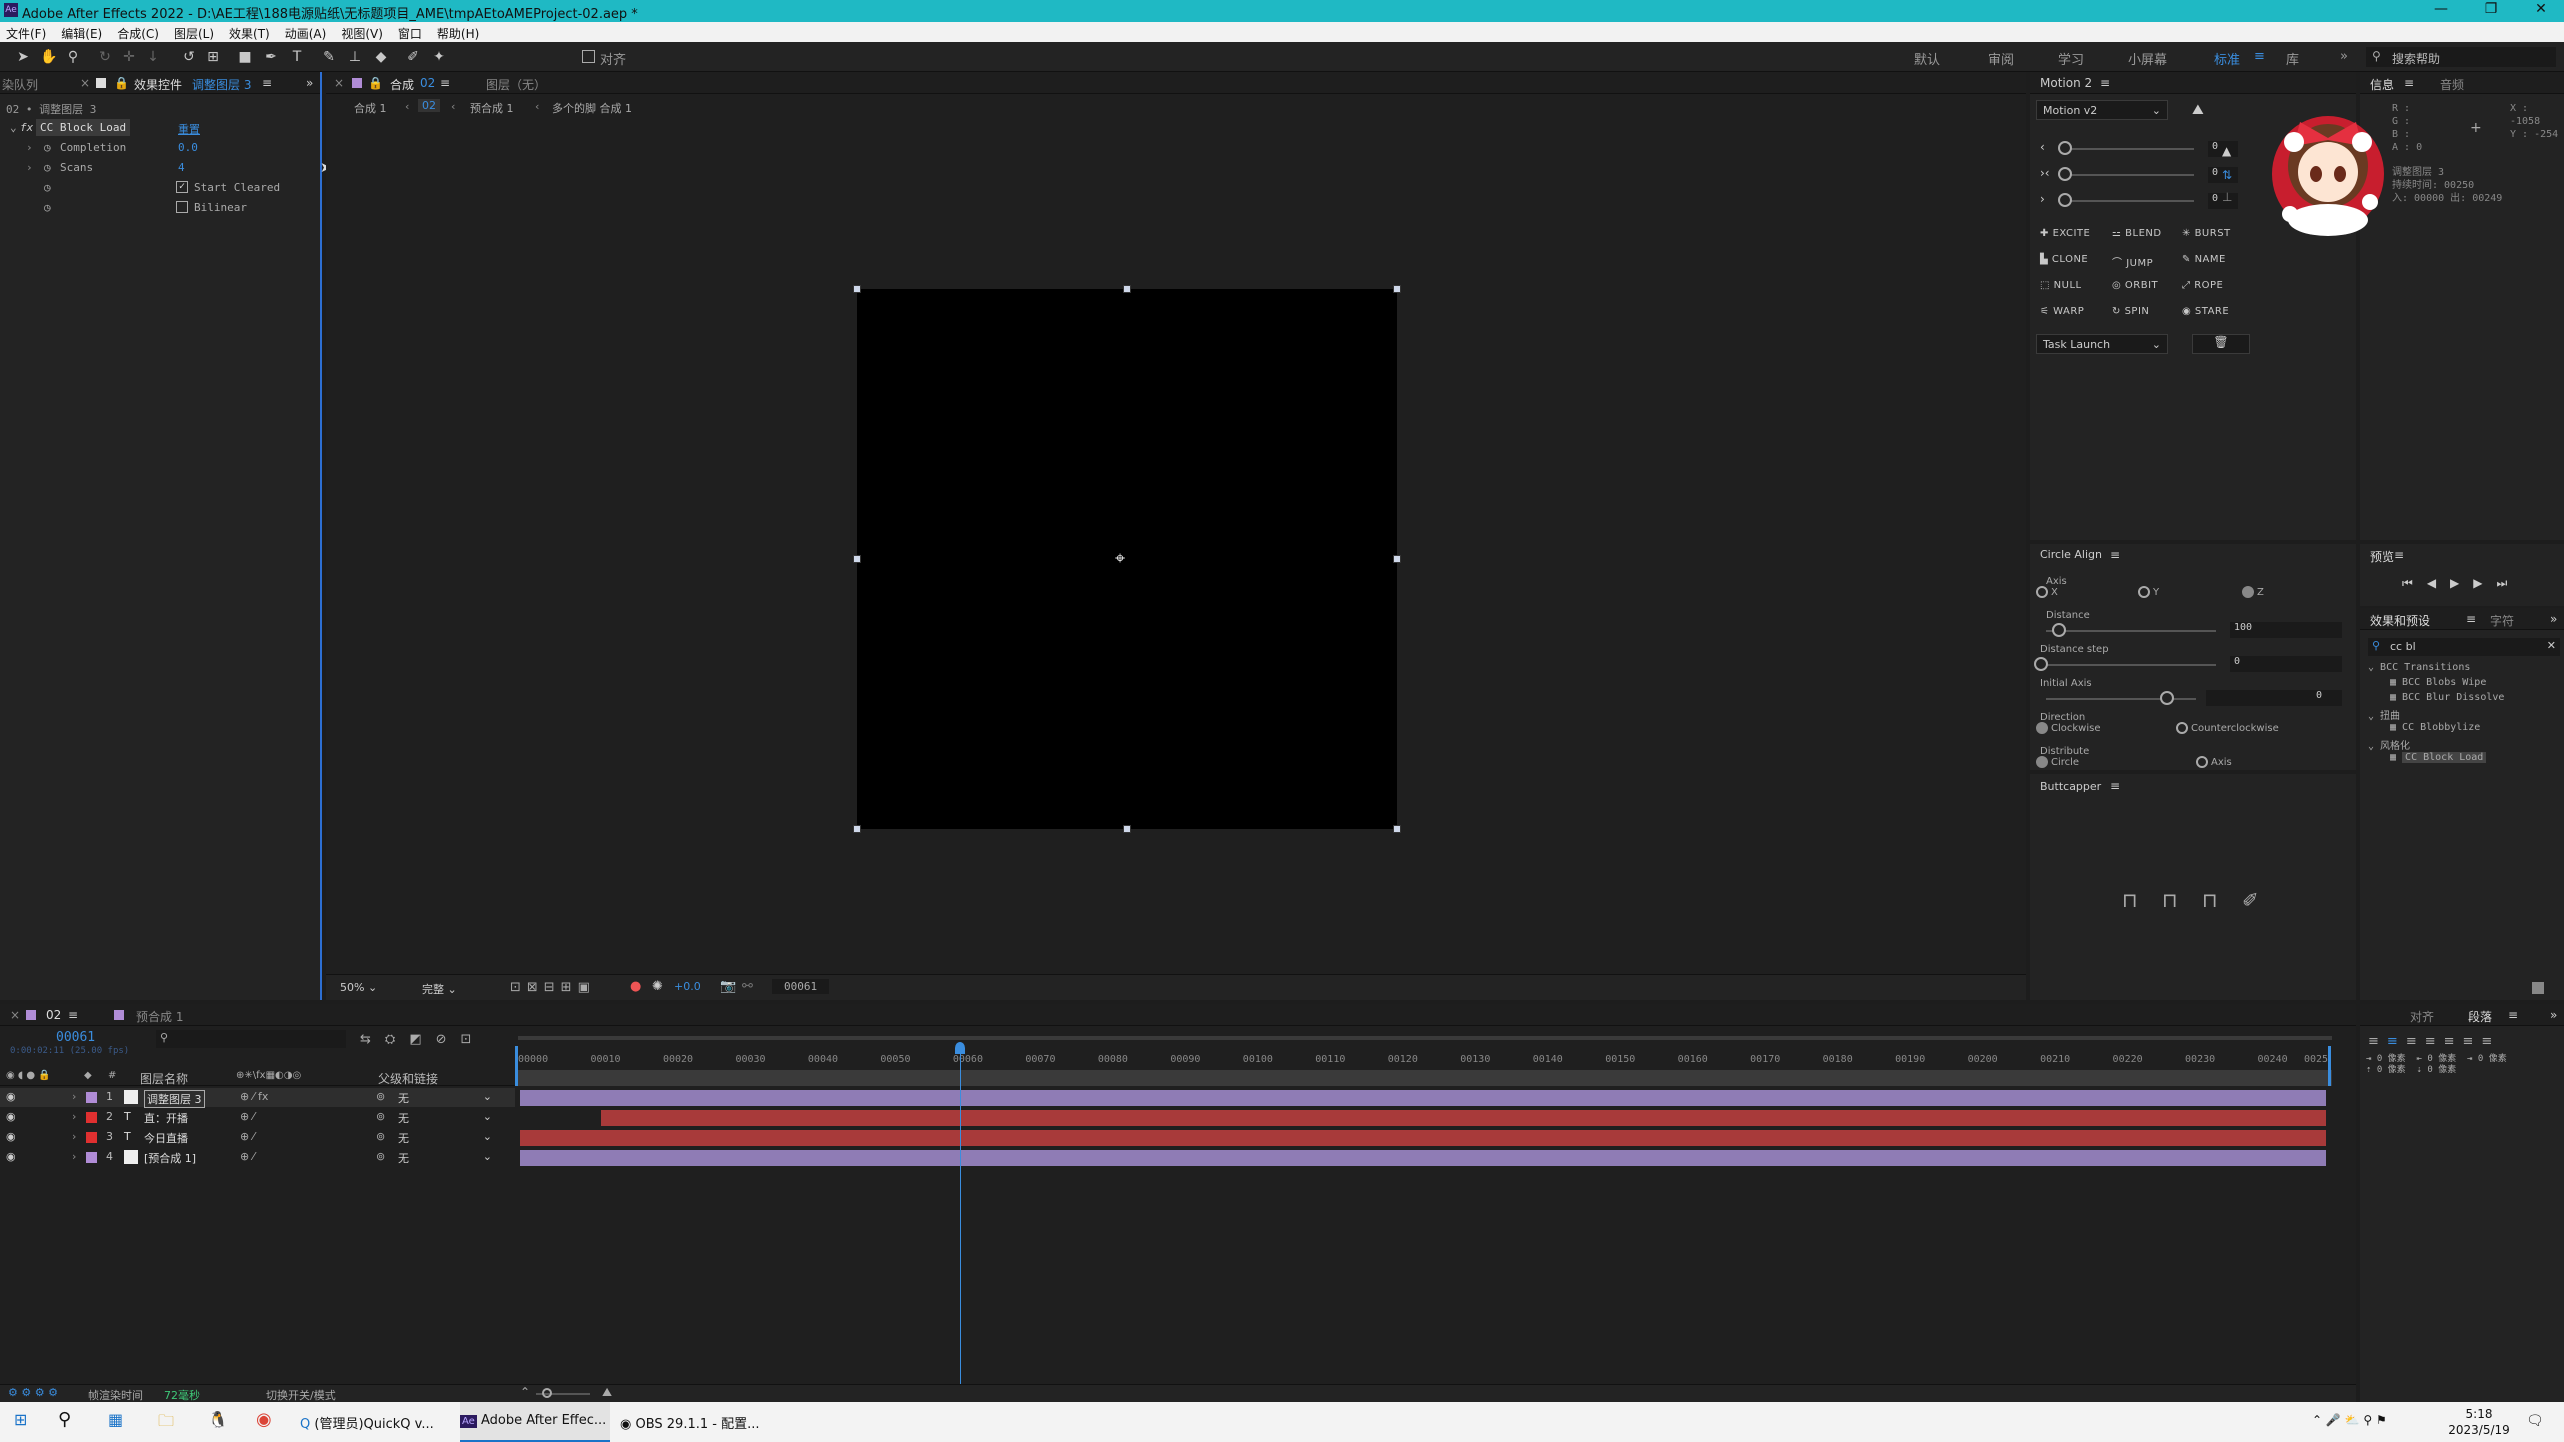  What do you see at coordinates (213, 57) in the screenshot?
I see `anchor-tool-icon: ⊞` at bounding box center [213, 57].